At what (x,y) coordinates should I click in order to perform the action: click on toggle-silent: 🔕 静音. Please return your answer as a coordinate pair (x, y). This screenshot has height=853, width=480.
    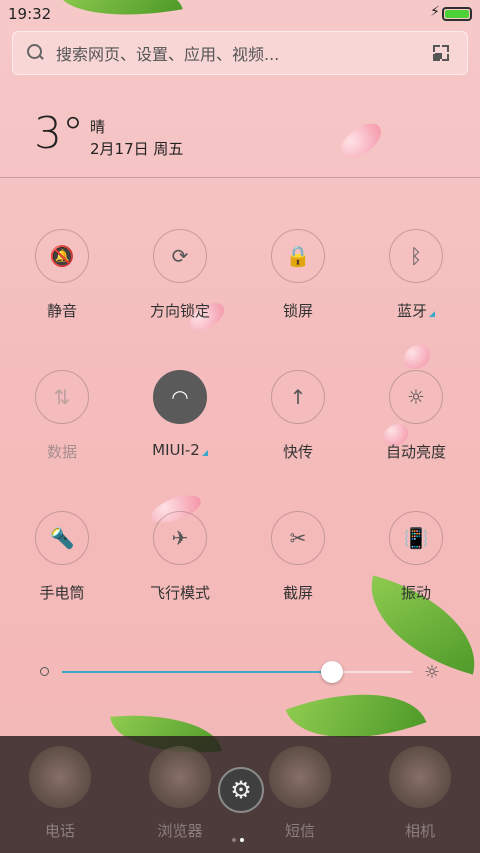
    Looking at the image, I should click on (62, 284).